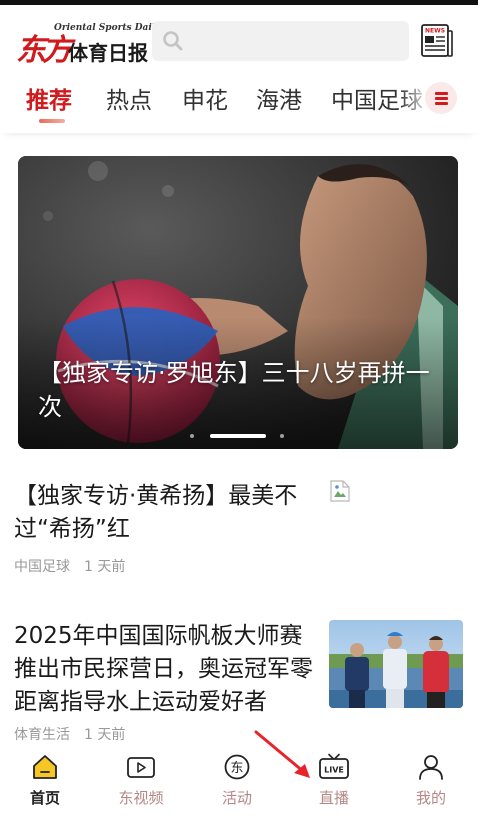 The width and height of the screenshot is (478, 825). I want to click on home-icon, so click(45, 767).